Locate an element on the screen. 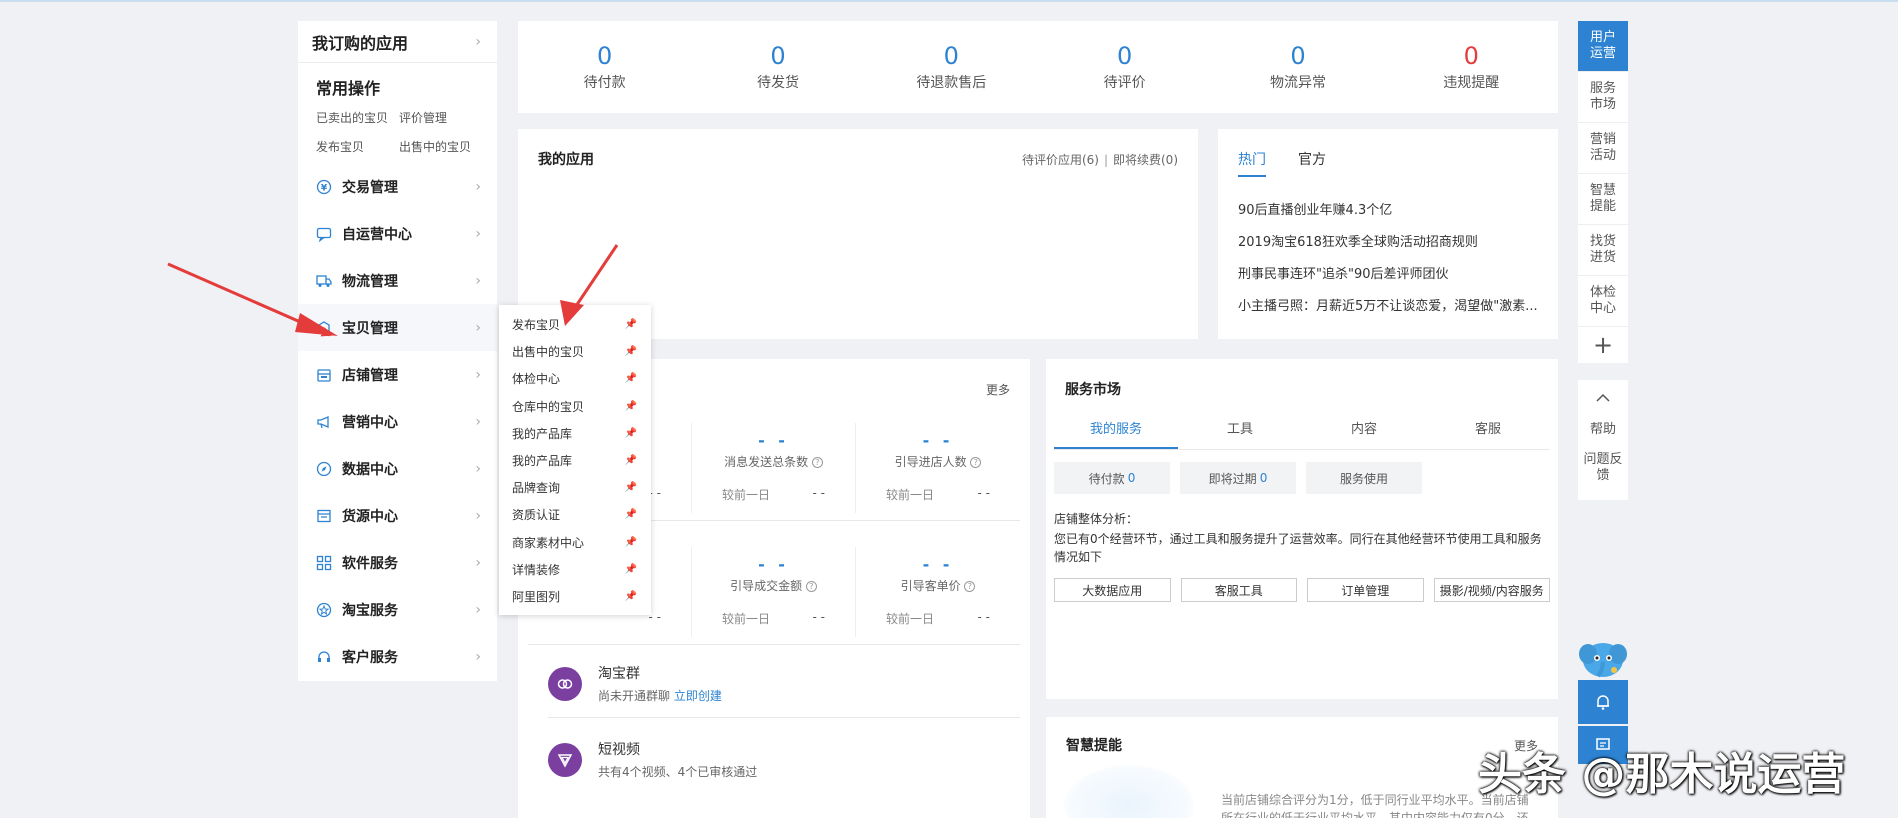 The width and height of the screenshot is (1898, 818). sidebar-item-logistics: 物流管理 › is located at coordinates (397, 280).